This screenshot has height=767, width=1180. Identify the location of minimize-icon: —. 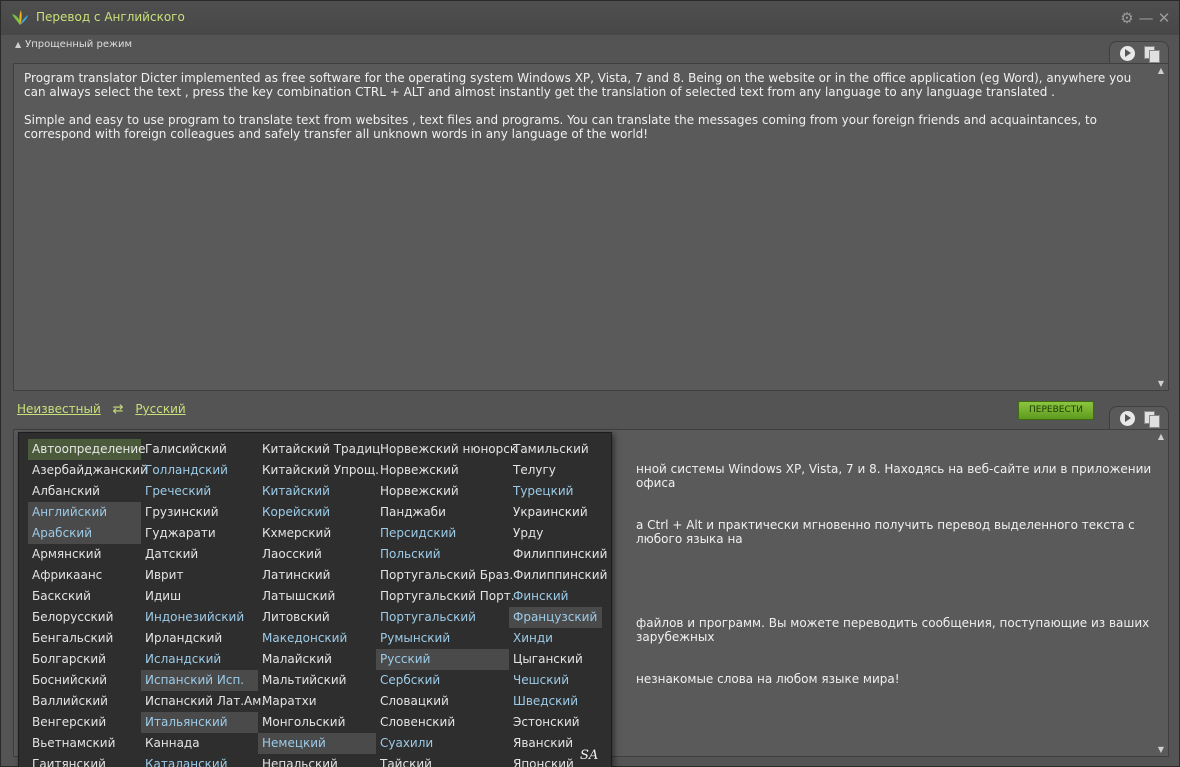
(1146, 18).